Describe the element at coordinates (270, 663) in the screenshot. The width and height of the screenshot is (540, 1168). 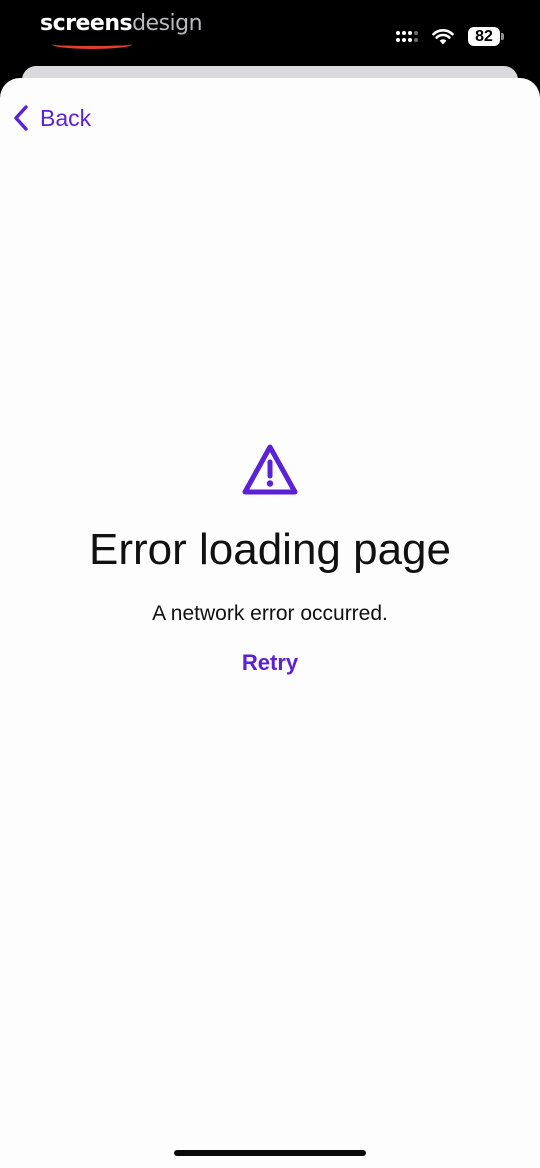
I see `retry-button: Retry` at that location.